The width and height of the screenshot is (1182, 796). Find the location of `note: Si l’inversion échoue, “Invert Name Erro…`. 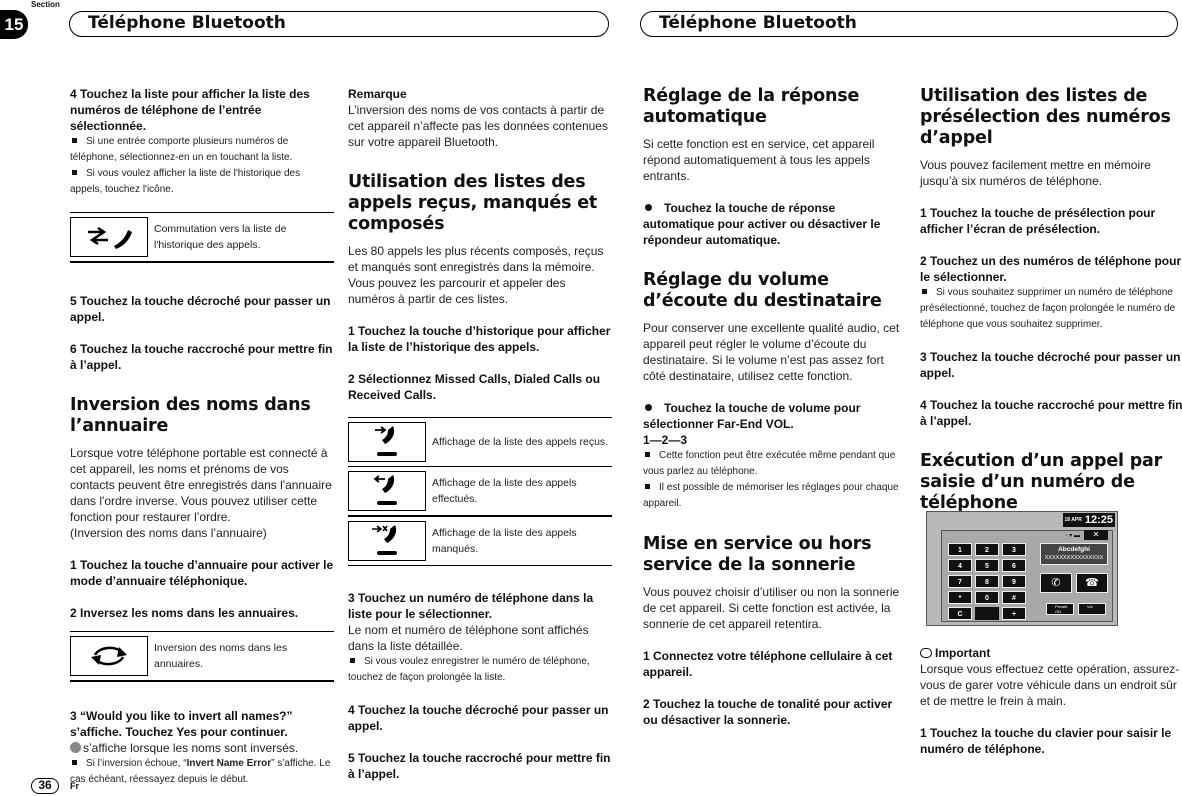

note: Si l’inversion échoue, “Invert Name Erro… is located at coordinates (200, 771).